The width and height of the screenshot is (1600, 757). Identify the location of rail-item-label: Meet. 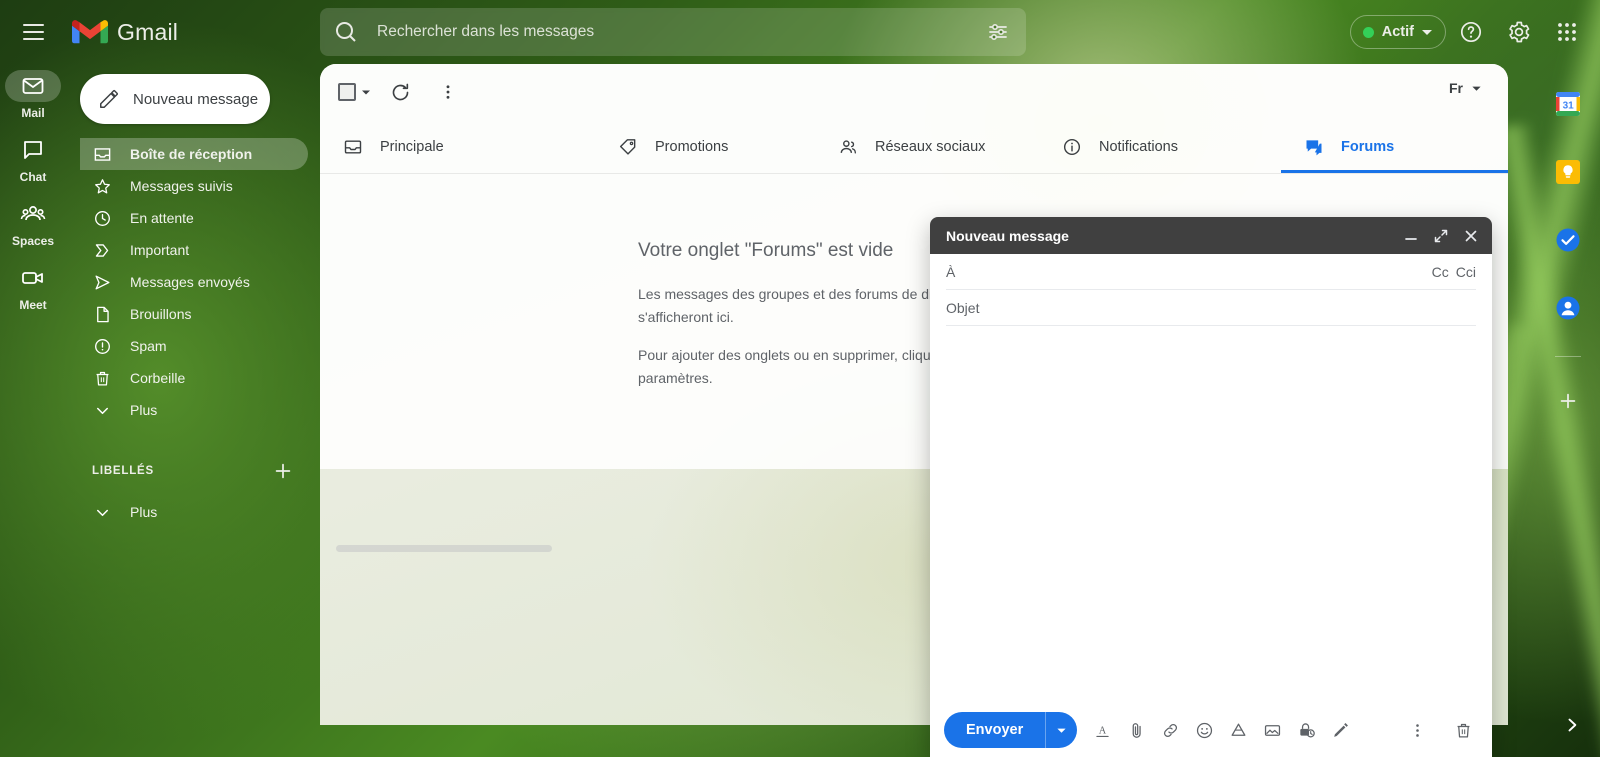
(33, 305).